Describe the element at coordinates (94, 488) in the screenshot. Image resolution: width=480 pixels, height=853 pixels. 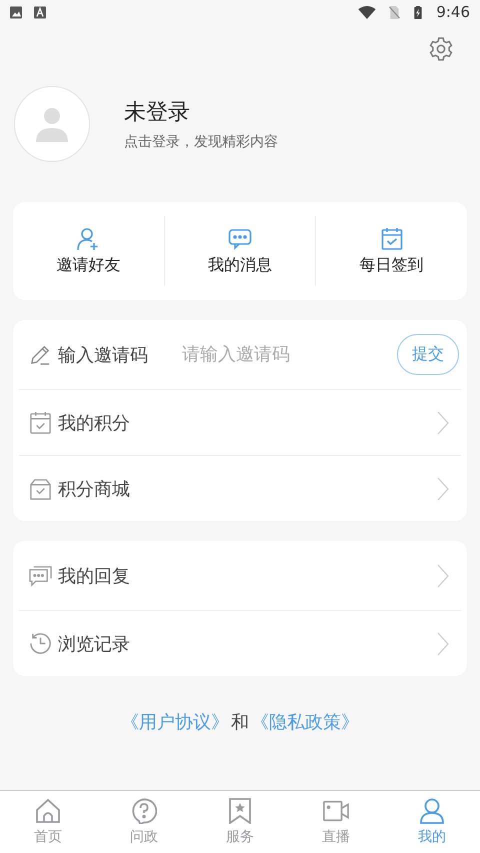
I see `menu-item: 积分商城` at that location.